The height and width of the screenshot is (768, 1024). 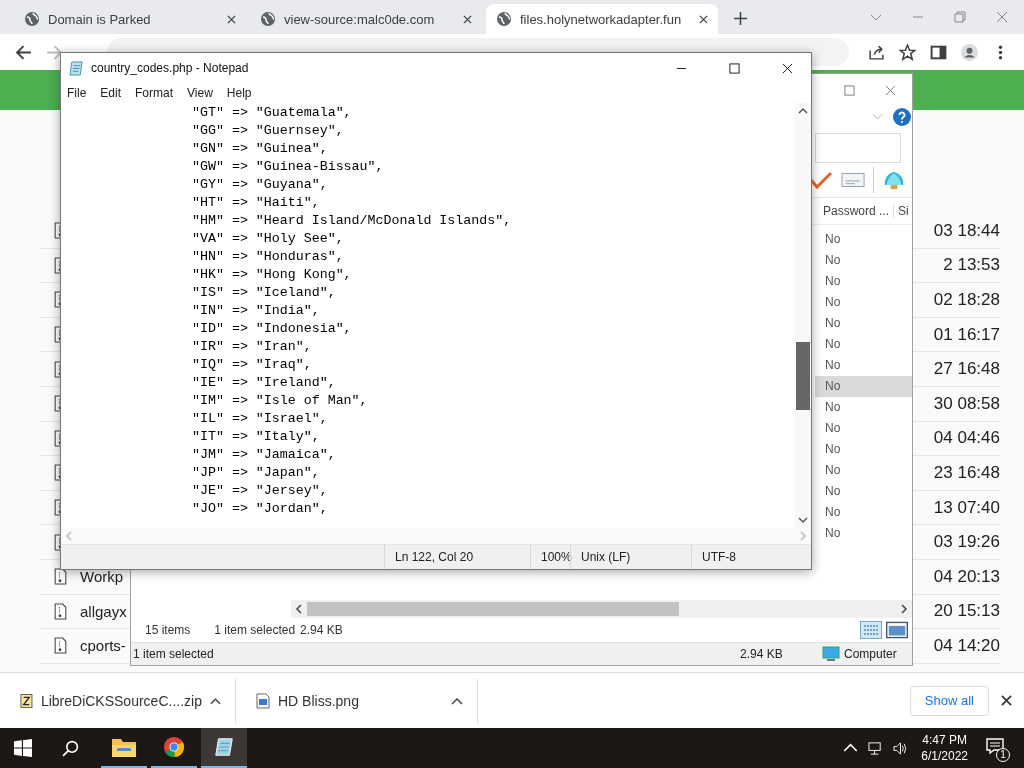 I want to click on search-field, so click(x=858, y=148).